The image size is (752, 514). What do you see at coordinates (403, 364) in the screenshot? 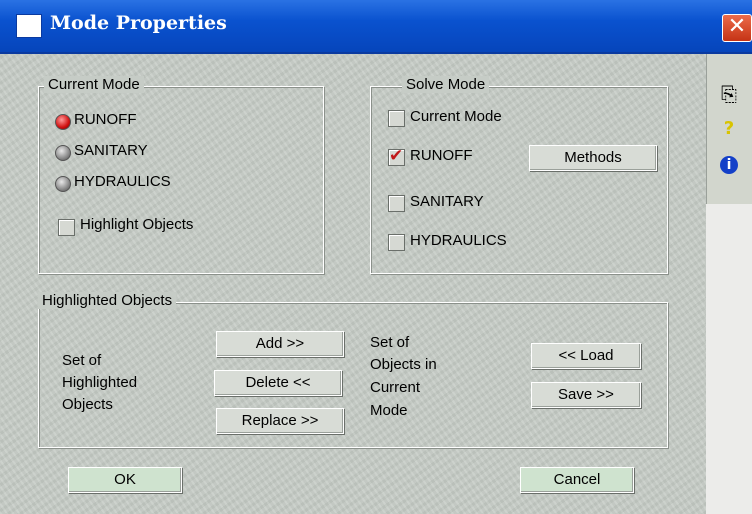
I see `current-set-label-line-2: Objects in` at bounding box center [403, 364].